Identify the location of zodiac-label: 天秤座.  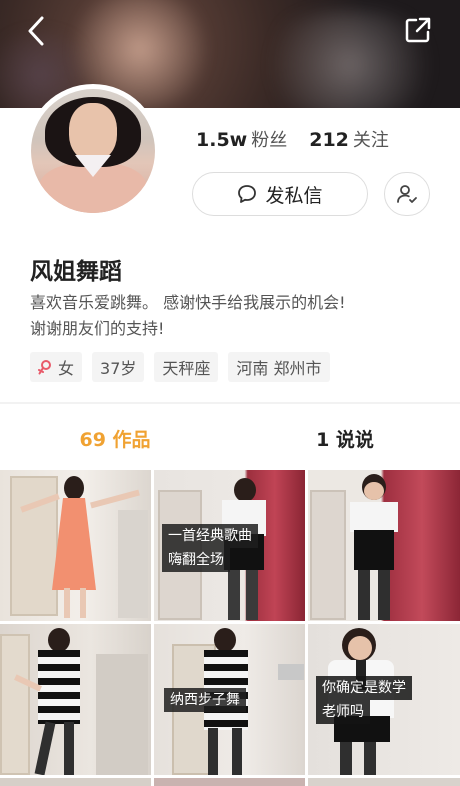
(186, 368).